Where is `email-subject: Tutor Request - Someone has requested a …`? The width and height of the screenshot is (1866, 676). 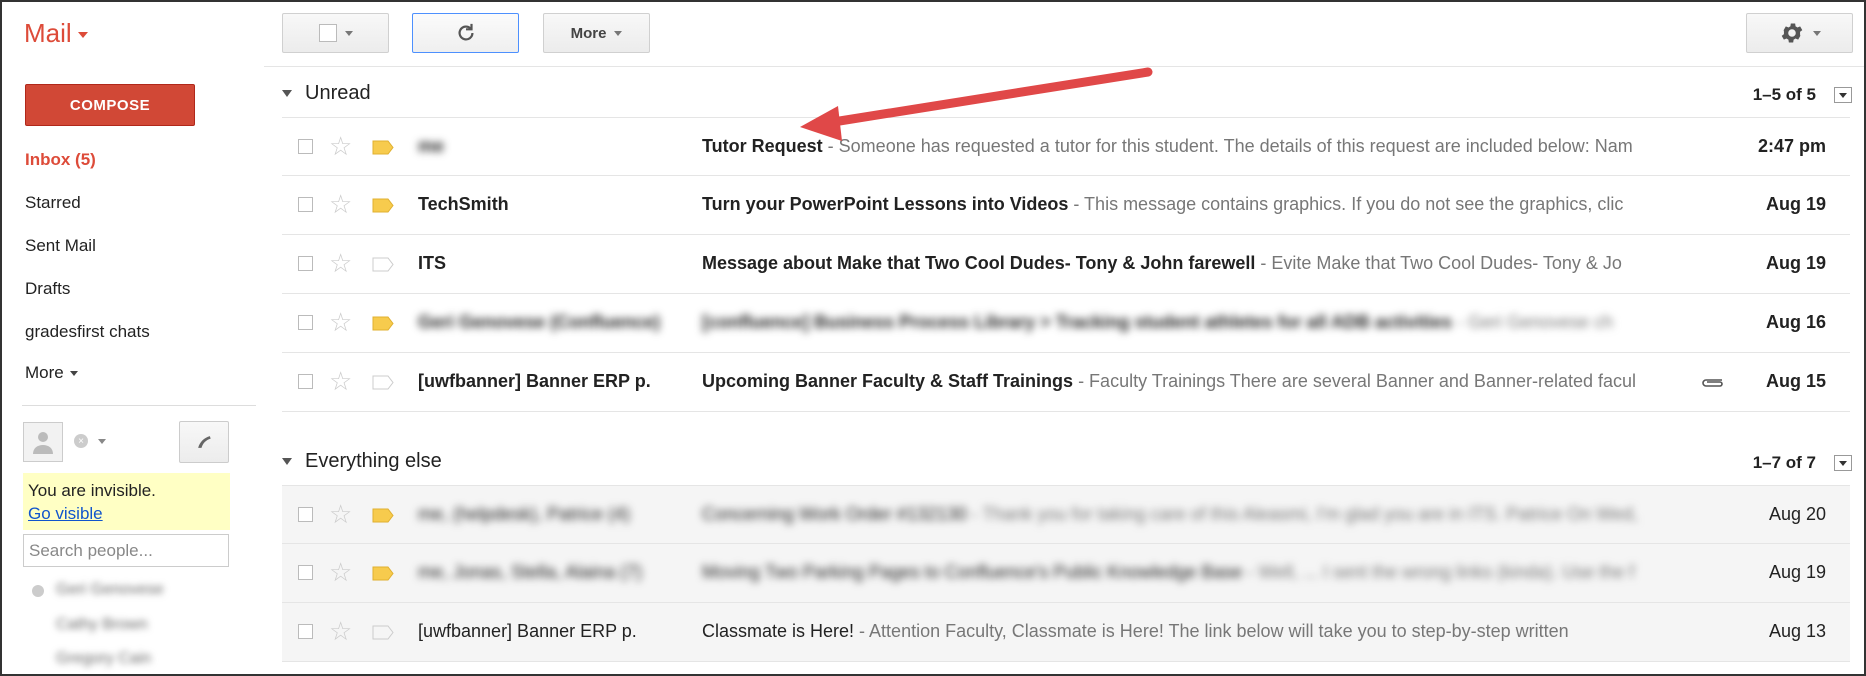 email-subject: Tutor Request - Someone has requested a … is located at coordinates (1197, 146).